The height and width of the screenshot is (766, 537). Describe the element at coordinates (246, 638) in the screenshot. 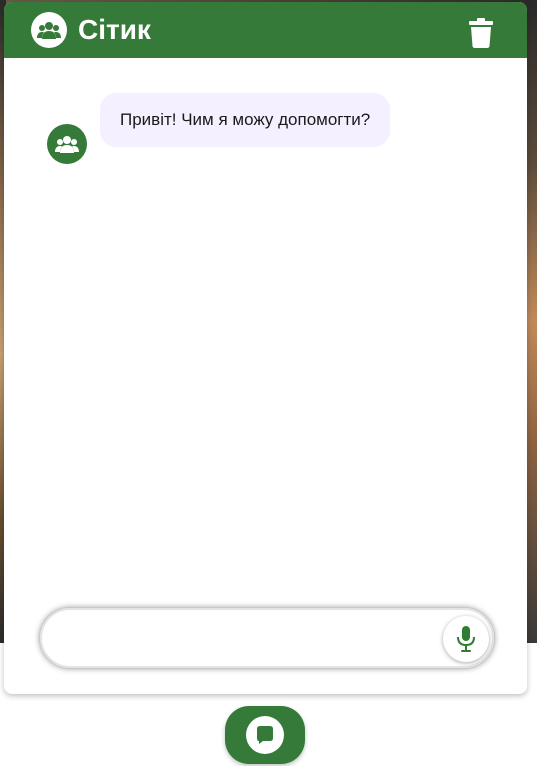

I see `message-input` at that location.